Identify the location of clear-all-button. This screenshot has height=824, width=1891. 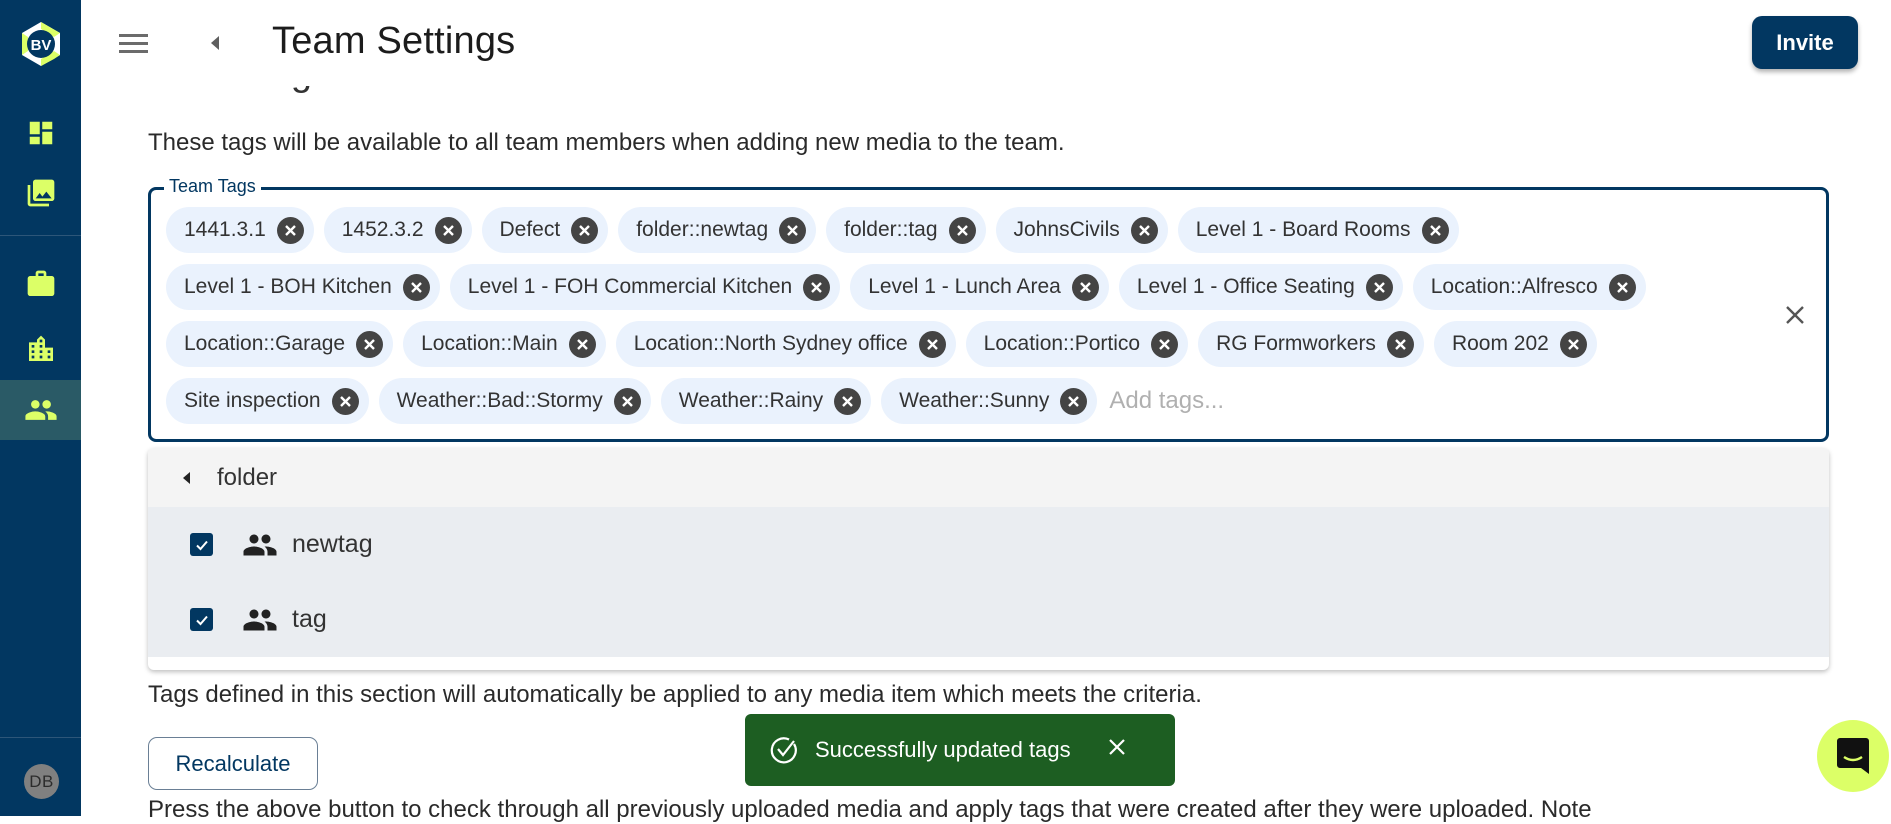
(1795, 315).